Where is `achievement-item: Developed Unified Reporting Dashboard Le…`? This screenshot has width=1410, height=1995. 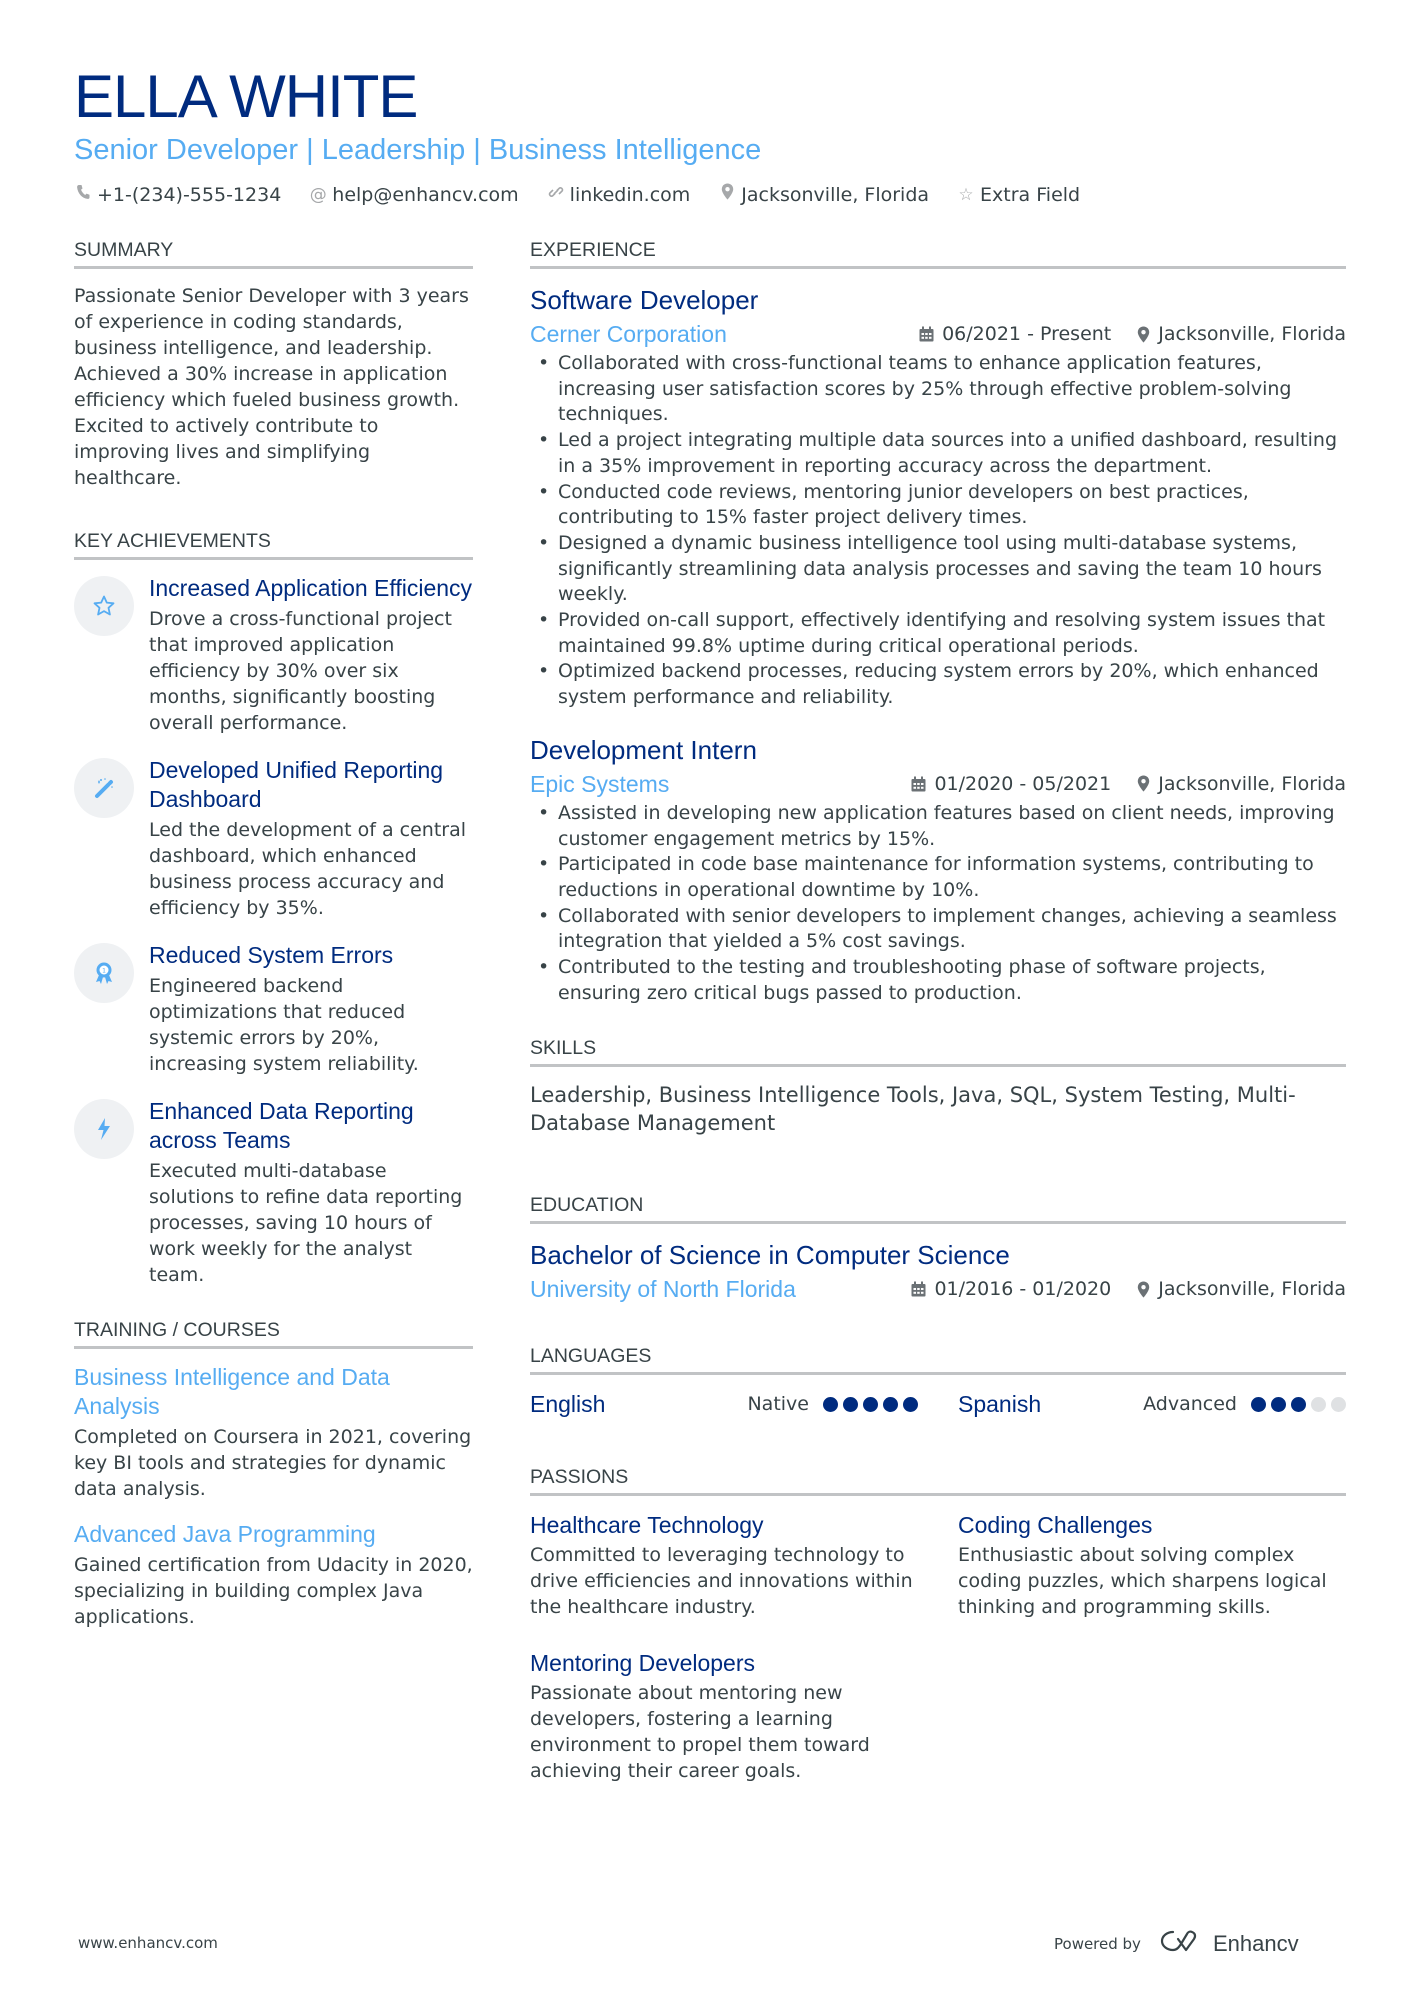
achievement-item: Developed Unified Reporting Dashboard Le… is located at coordinates (273, 838).